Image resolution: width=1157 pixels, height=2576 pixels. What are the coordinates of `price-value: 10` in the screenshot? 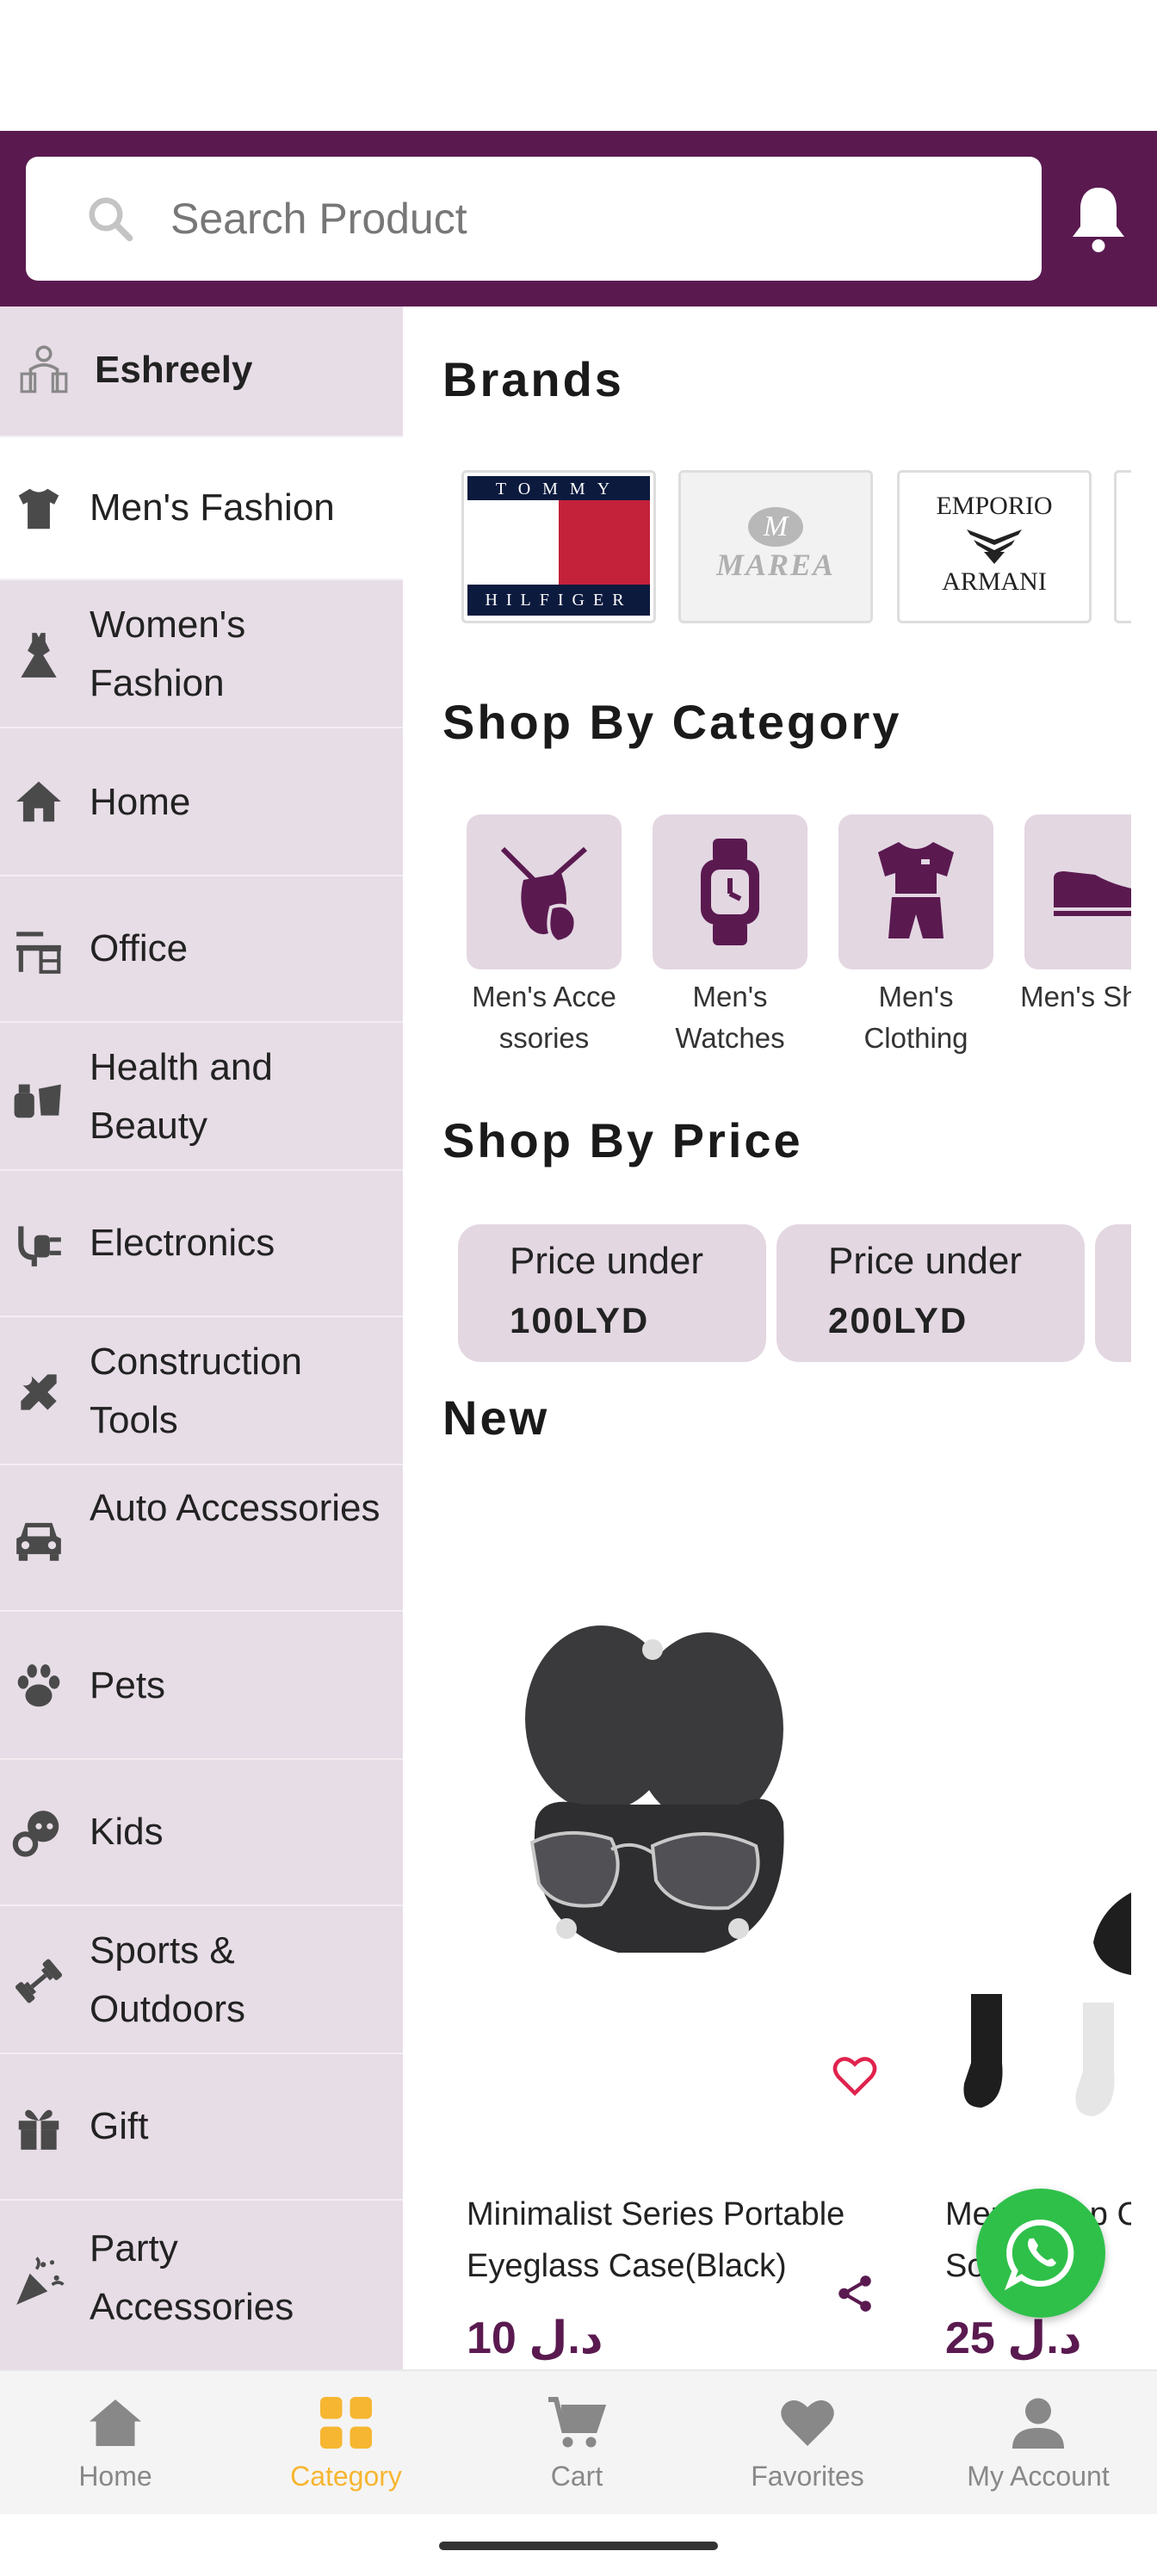 It's located at (492, 2338).